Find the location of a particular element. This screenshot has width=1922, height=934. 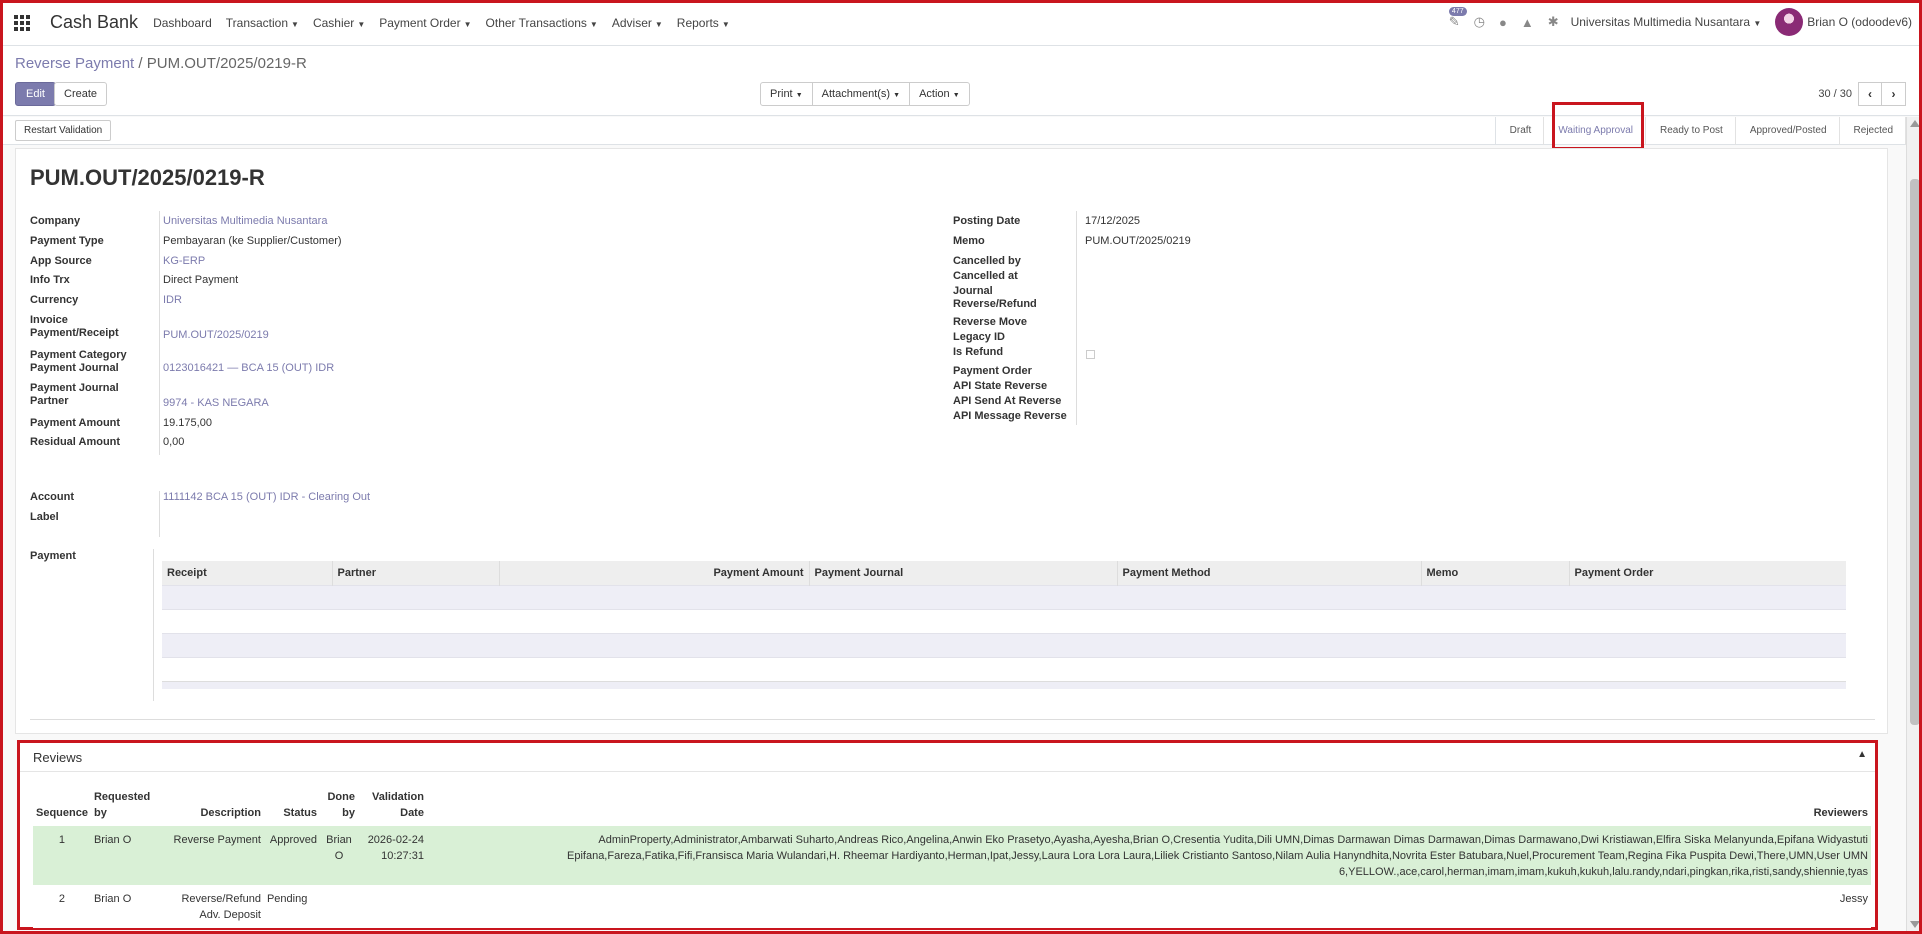

review-sequence: 2 is located at coordinates (62, 906).